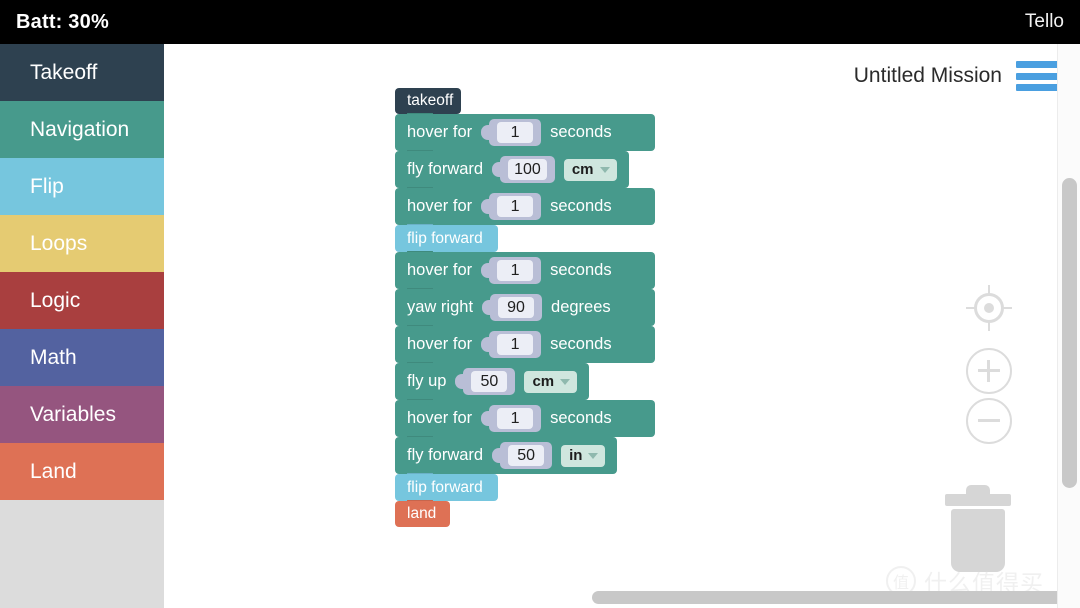 Image resolution: width=1080 pixels, height=608 pixels. Describe the element at coordinates (540, 22) in the screenshot. I see `status-bar: Batt: 30% Tello` at that location.